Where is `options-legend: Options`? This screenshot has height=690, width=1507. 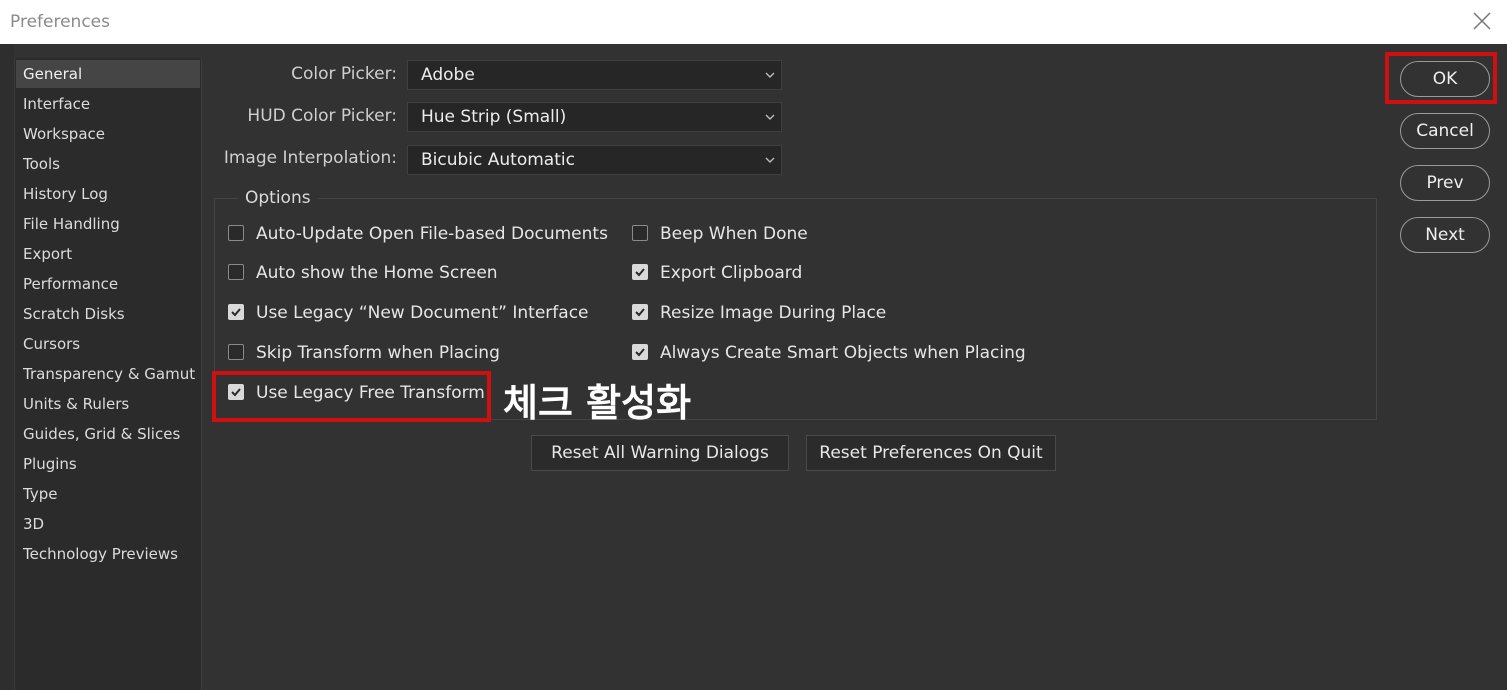
options-legend: Options is located at coordinates (278, 198).